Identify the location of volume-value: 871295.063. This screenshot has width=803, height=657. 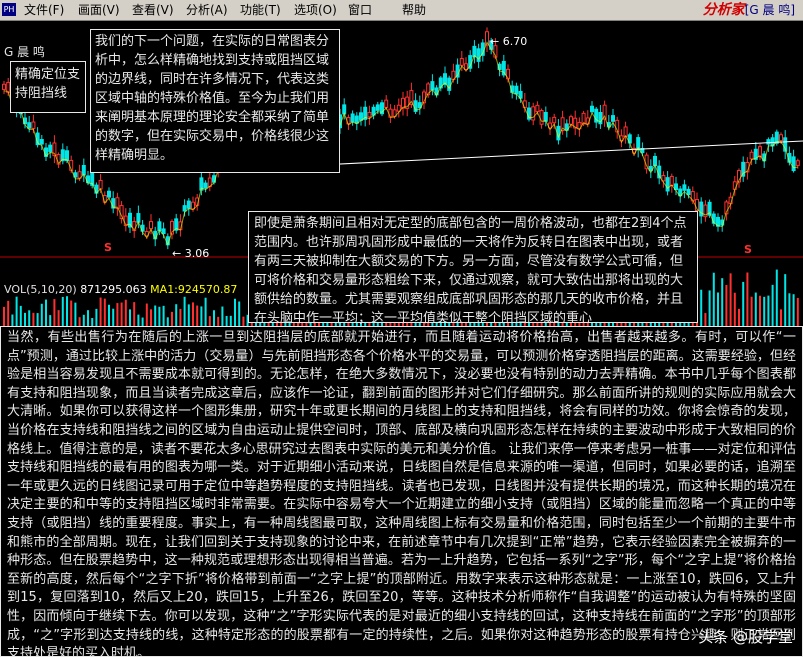
(113, 289).